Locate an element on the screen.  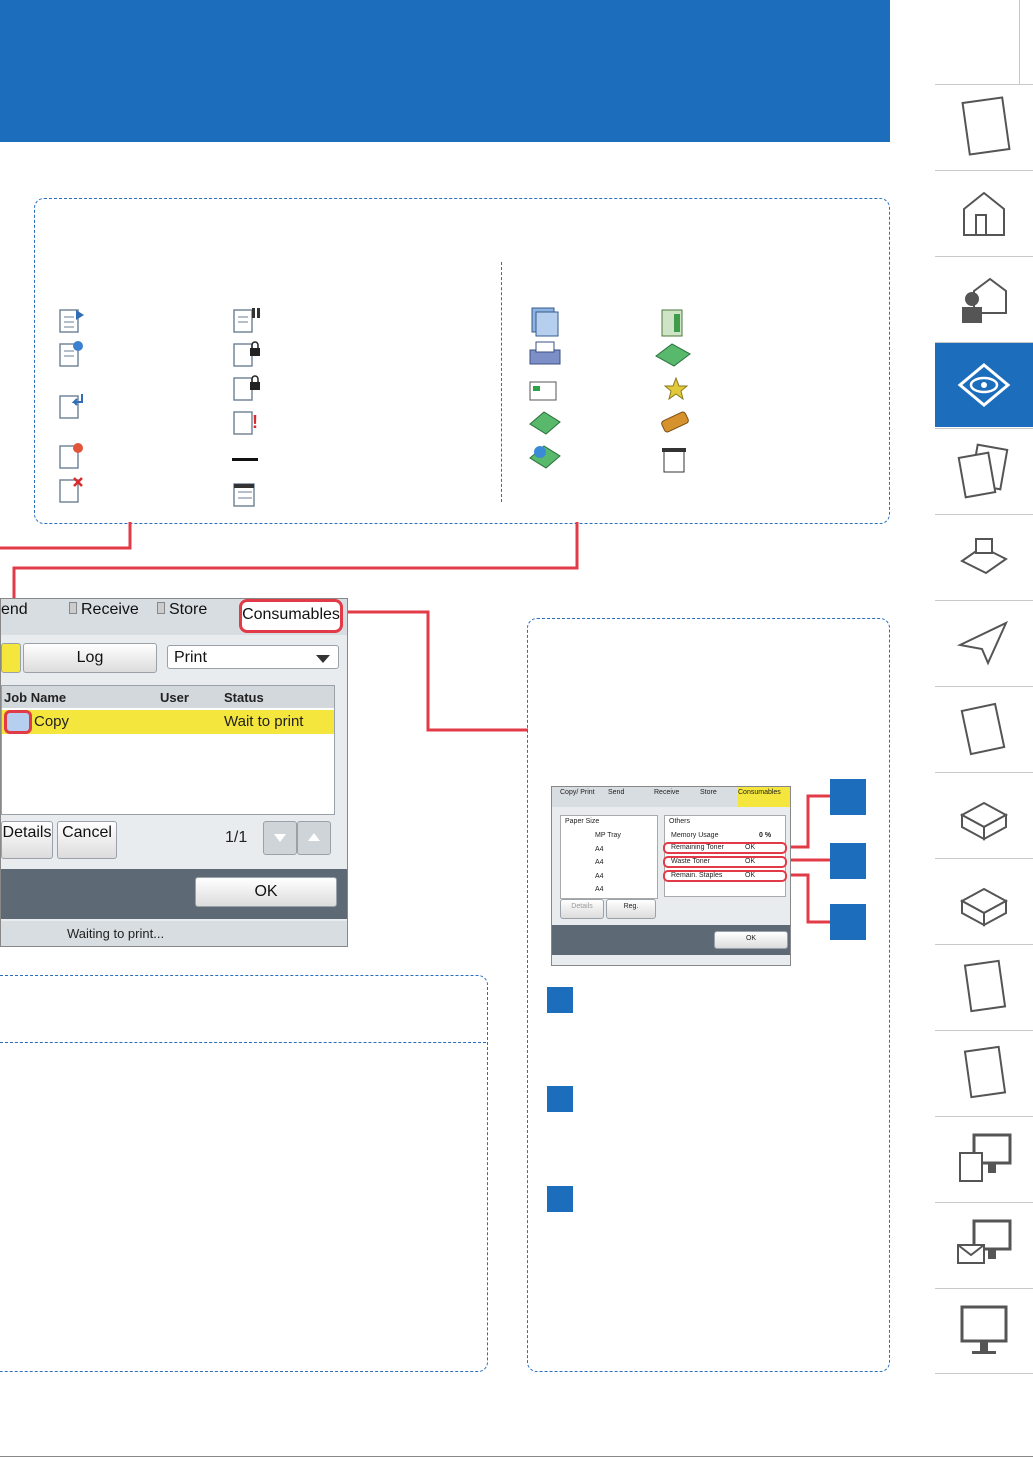
mini-reg-label: Reg. is located at coordinates (631, 906).